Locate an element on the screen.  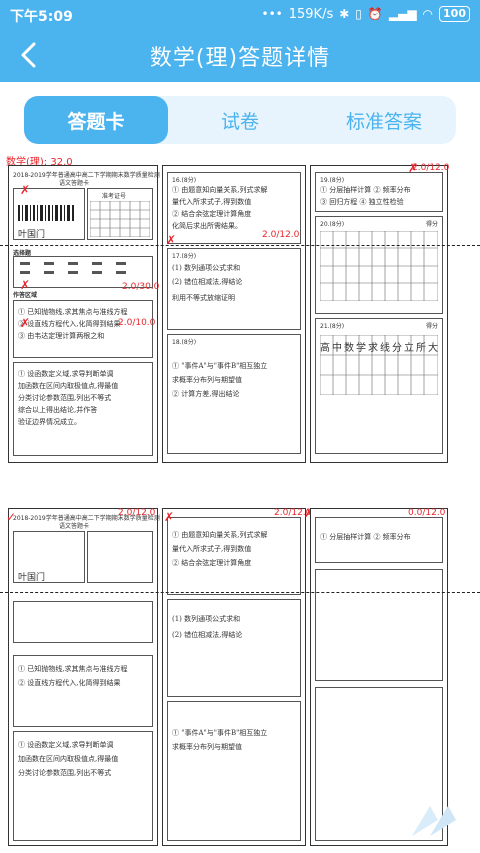
exam-number-box: 准考证号 is located at coordinates (120, 214).